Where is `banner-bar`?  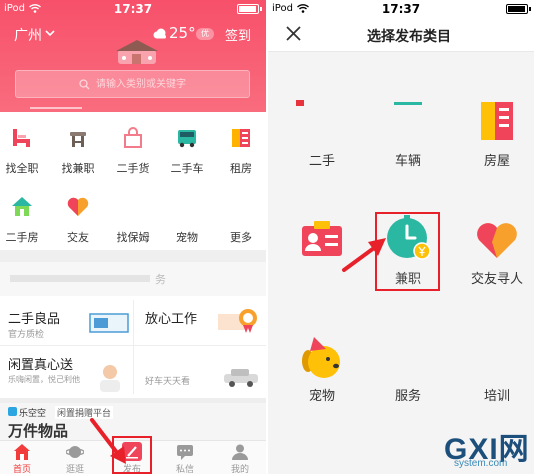 banner-bar is located at coordinates (80, 278).